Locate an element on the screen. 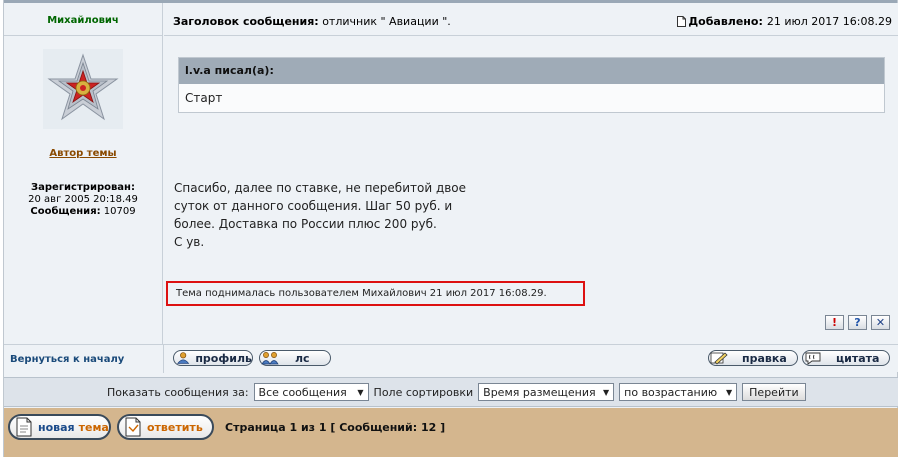 The height and width of the screenshot is (457, 900). profile-label: профиль is located at coordinates (223, 358).